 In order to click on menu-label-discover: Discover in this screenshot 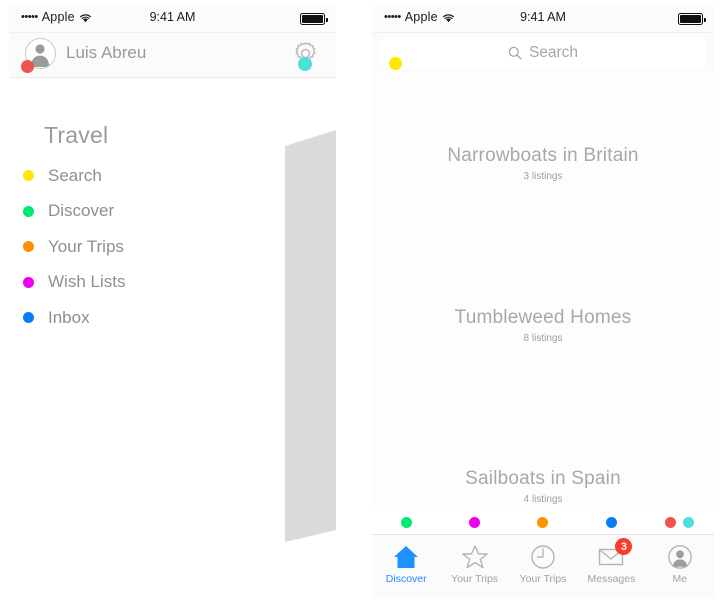, I will do `click(81, 211)`.